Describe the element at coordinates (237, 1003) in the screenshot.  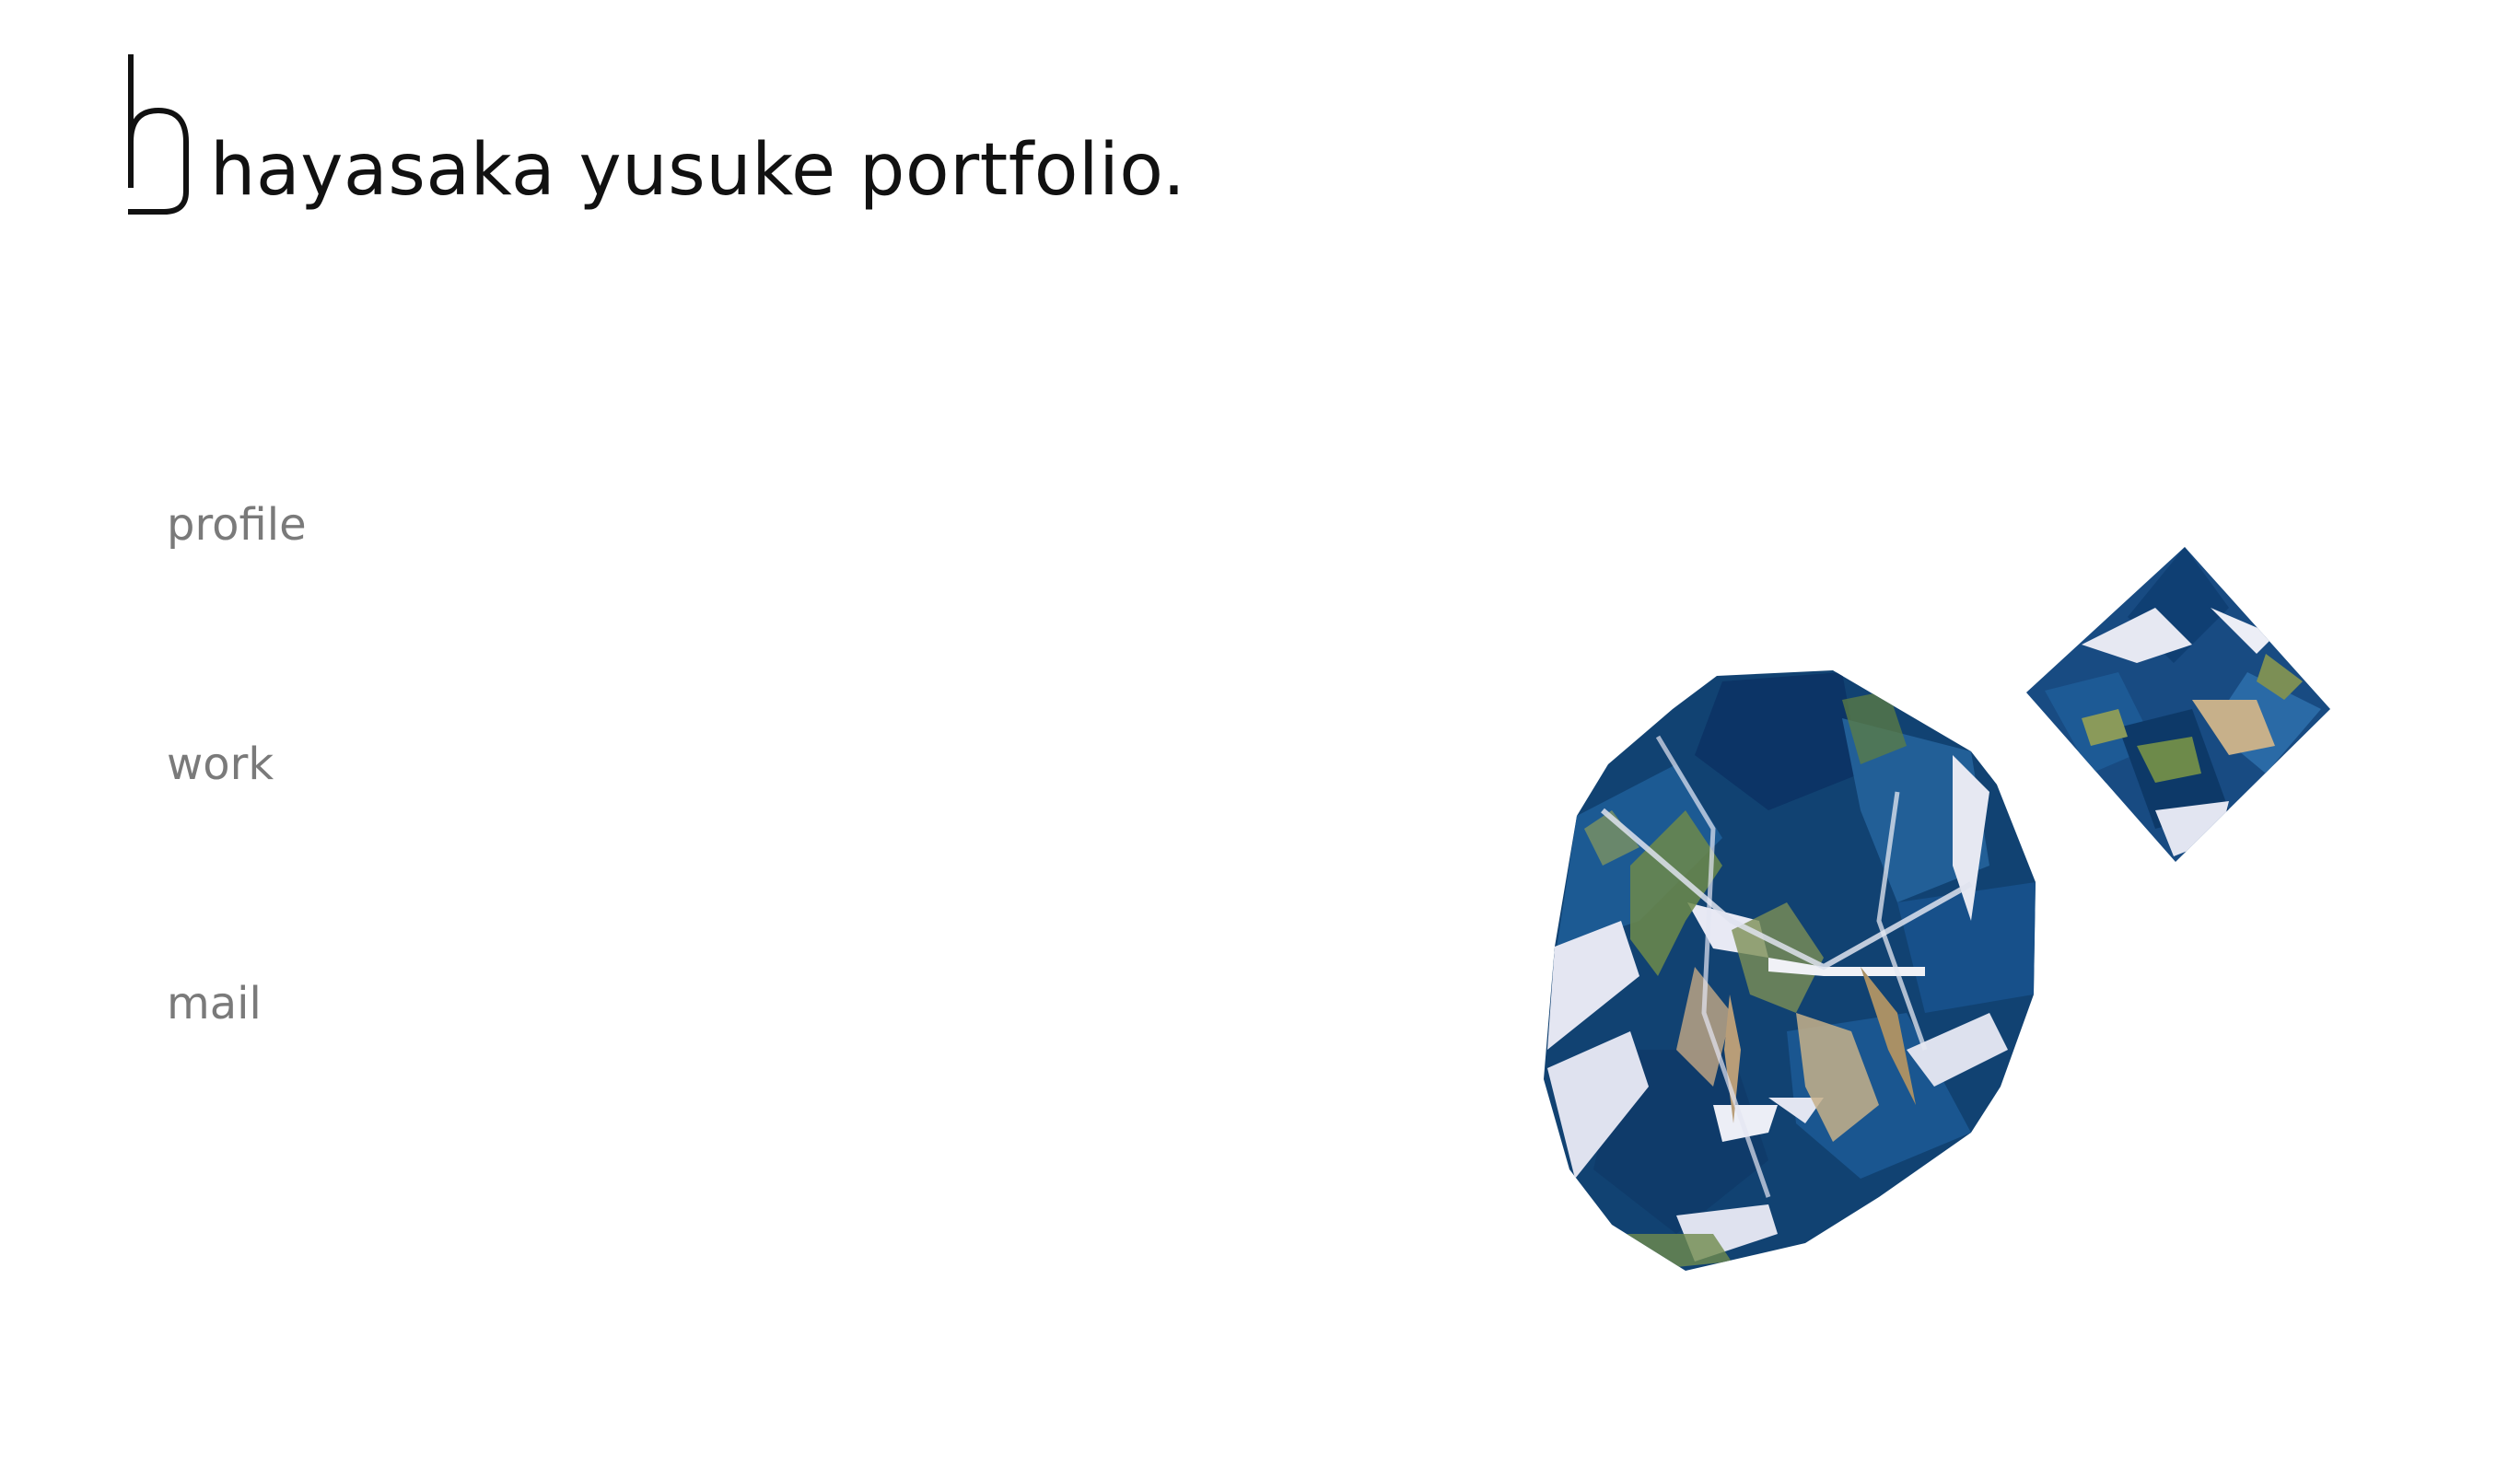
I see `nav-item-mail: mail` at that location.